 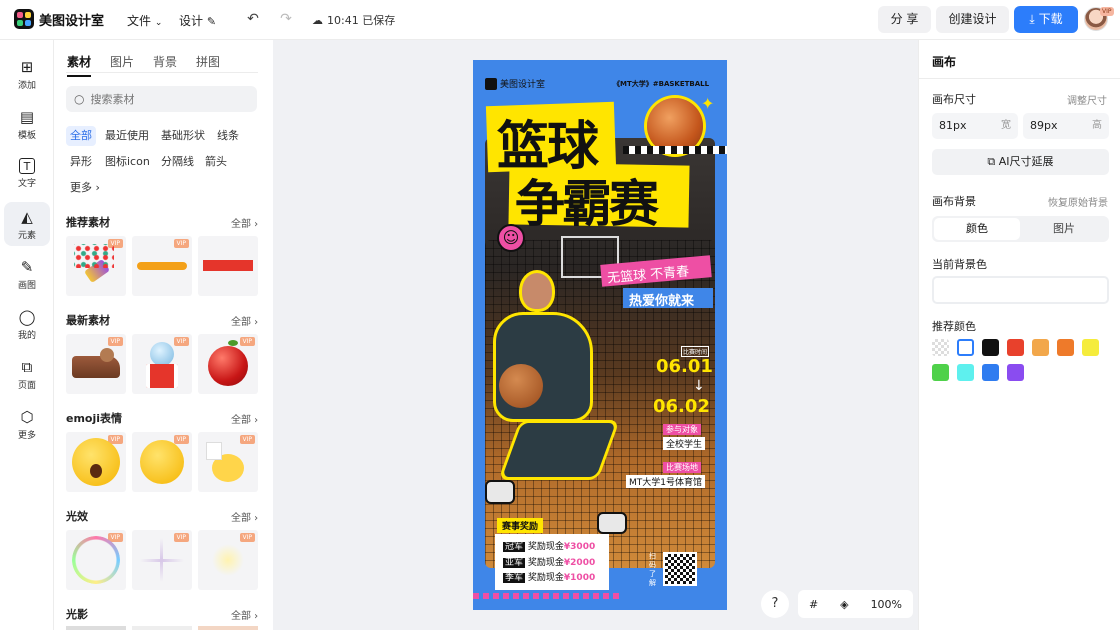 I want to click on chip-icons: 图标icon, so click(x=127, y=162).